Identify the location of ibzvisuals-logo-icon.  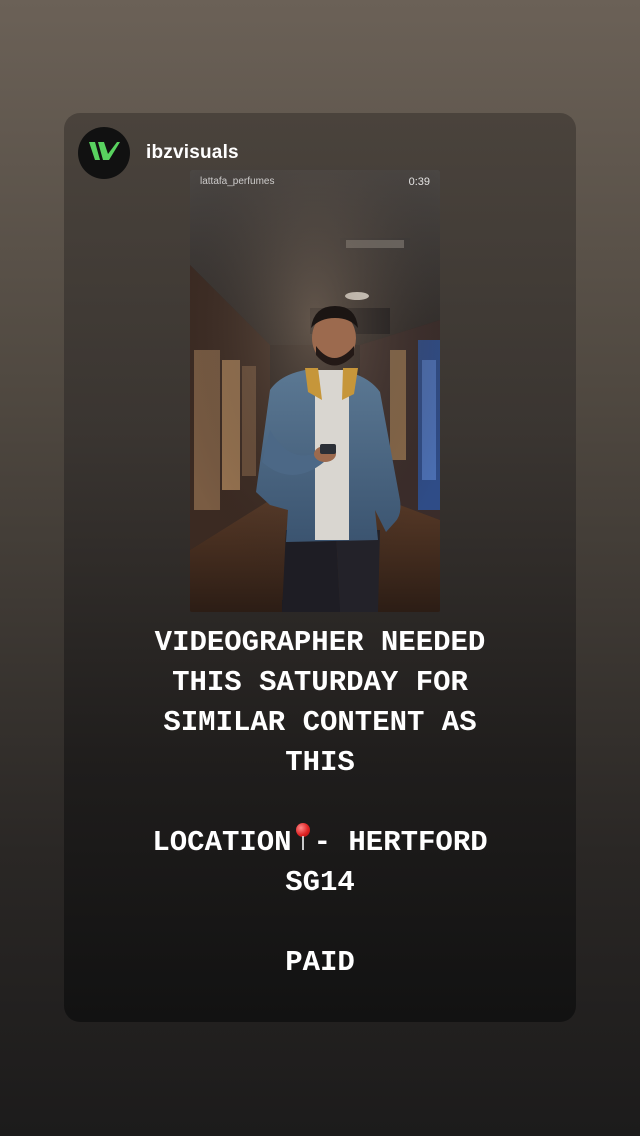
(104, 153).